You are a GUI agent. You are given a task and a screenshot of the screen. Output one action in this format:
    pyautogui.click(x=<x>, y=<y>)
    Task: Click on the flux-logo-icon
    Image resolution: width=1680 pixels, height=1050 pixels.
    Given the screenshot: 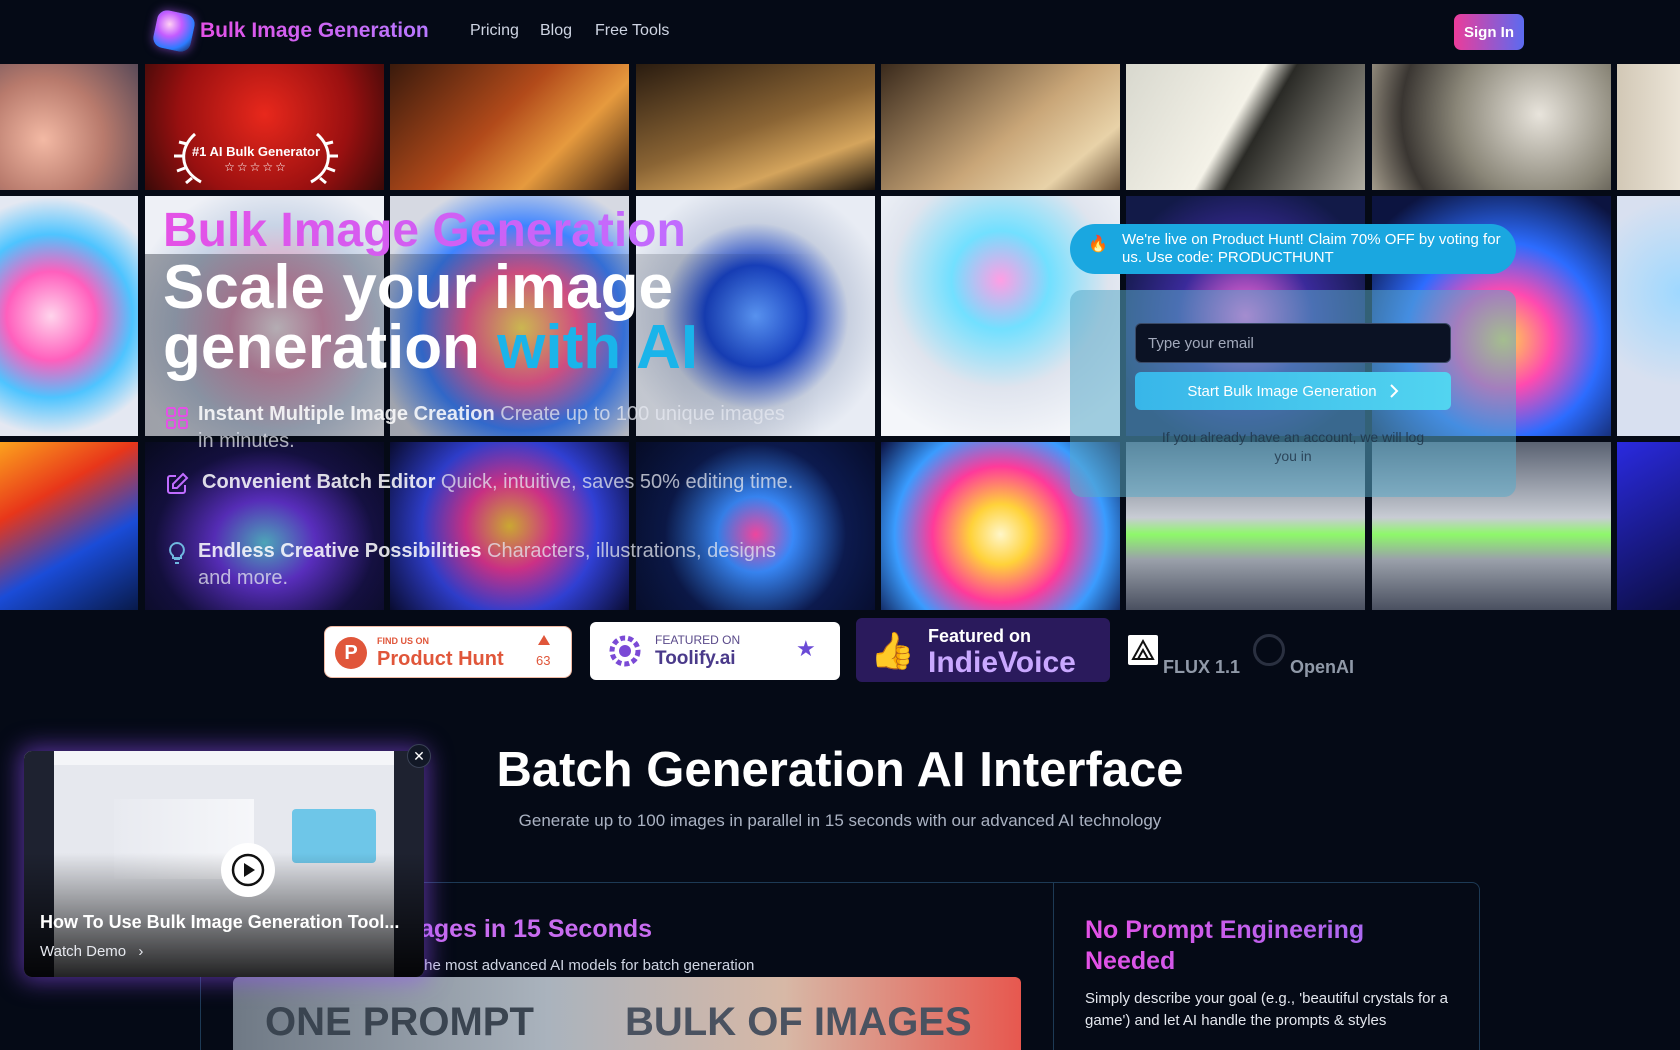 What is the action you would take?
    pyautogui.click(x=1143, y=650)
    